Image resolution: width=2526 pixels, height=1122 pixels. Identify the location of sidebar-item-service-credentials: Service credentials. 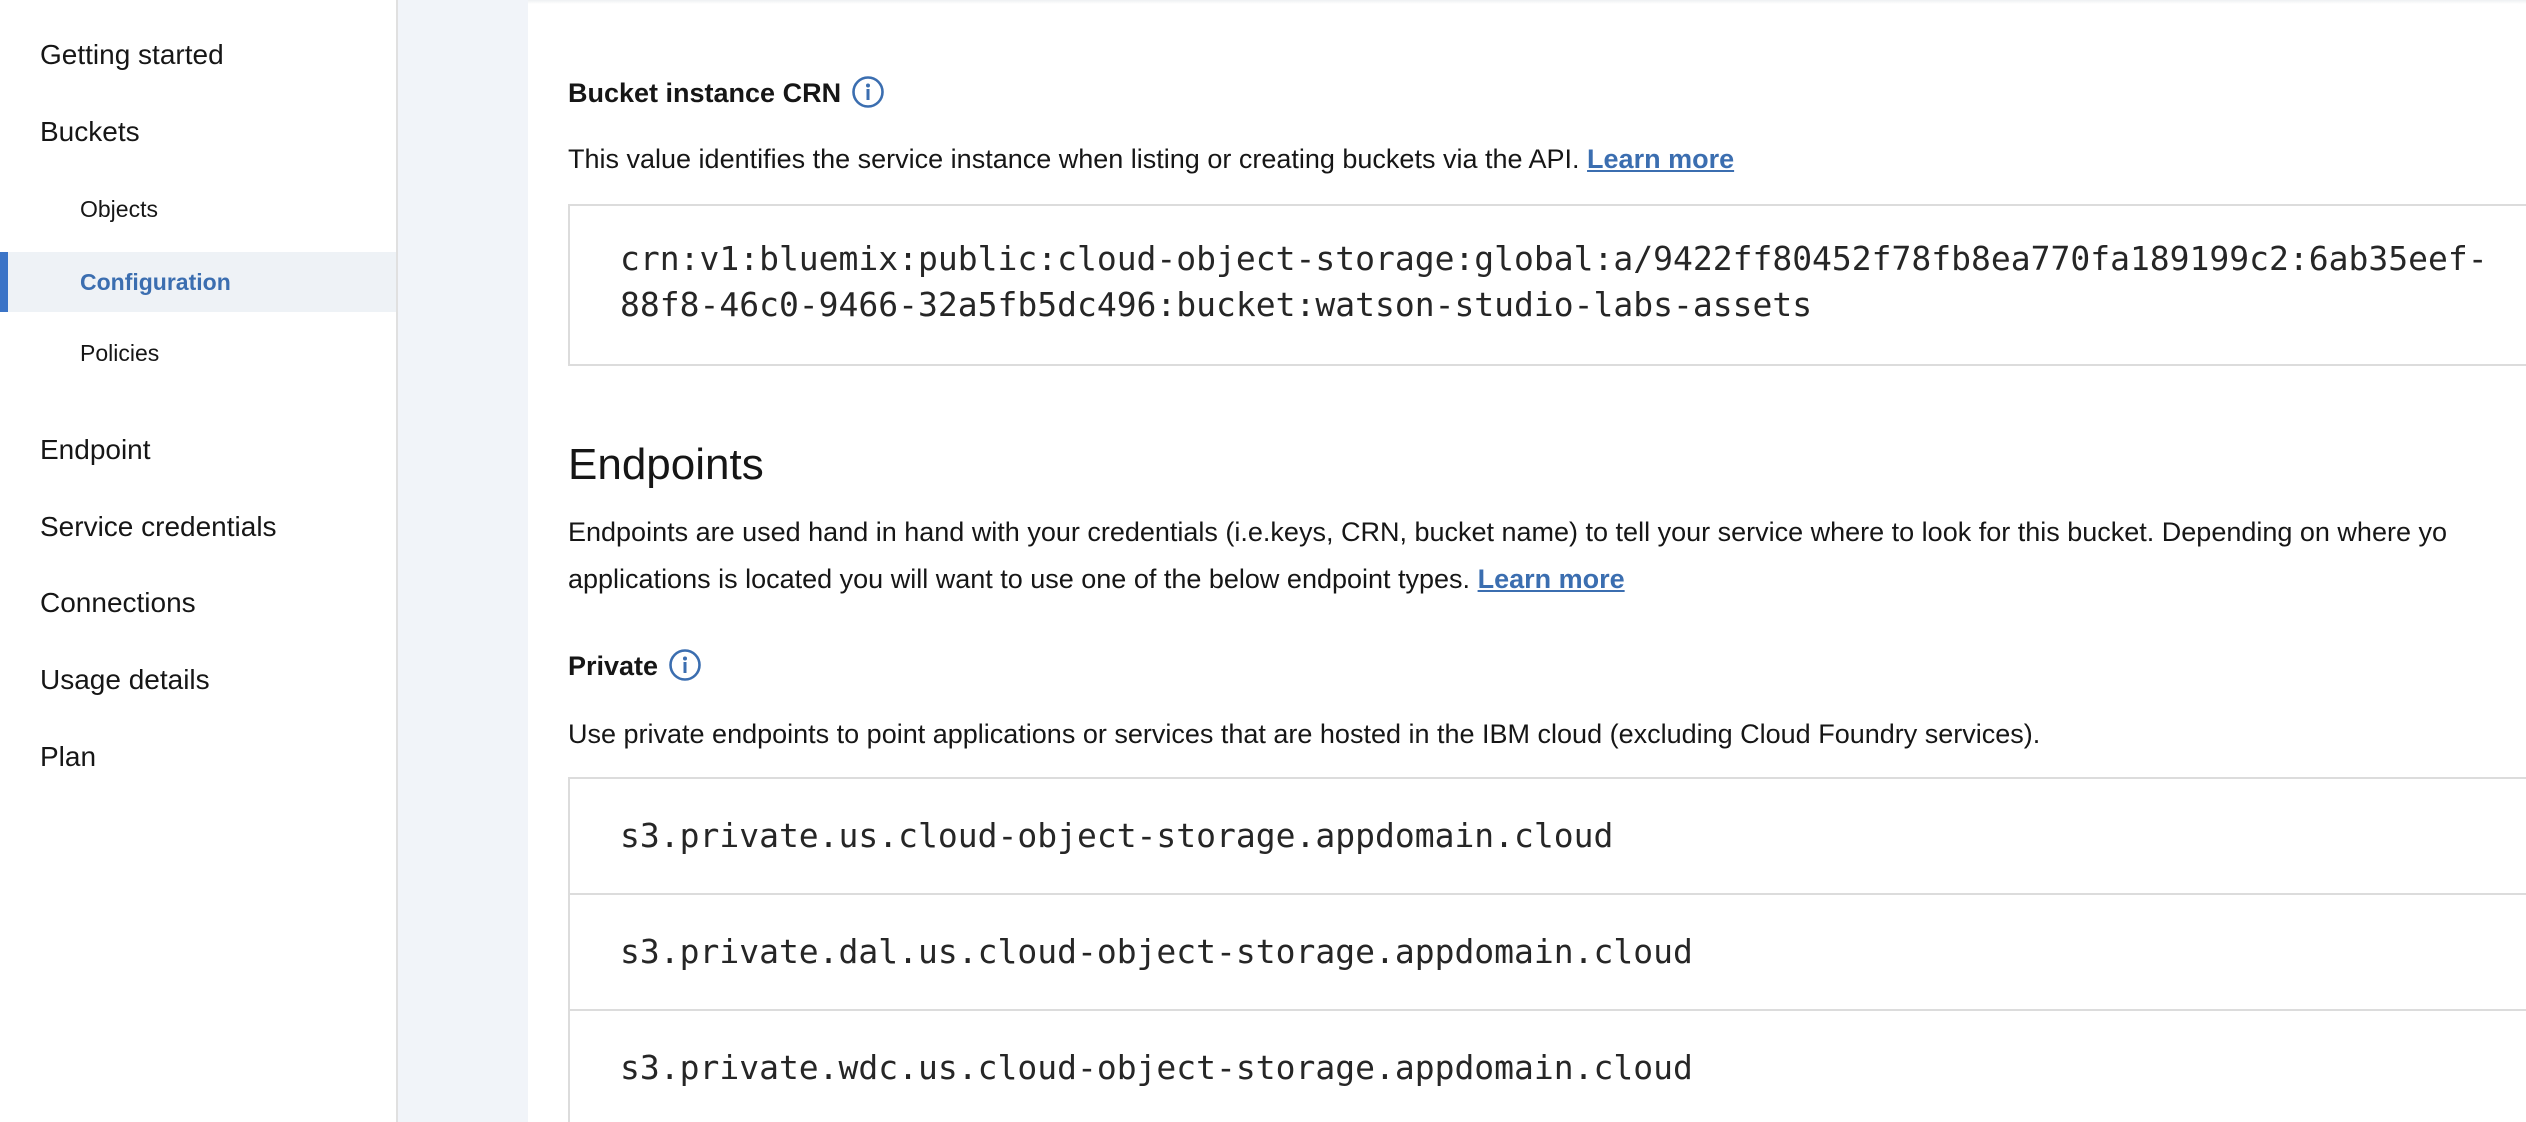
(198, 527).